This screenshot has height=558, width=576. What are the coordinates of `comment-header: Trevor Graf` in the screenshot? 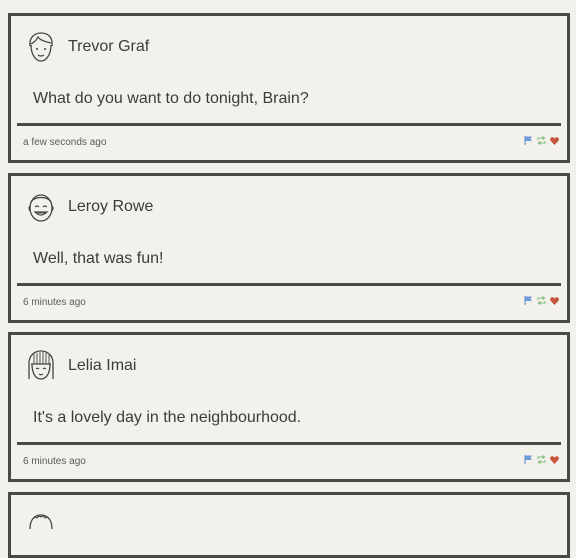 It's located at (87, 47).